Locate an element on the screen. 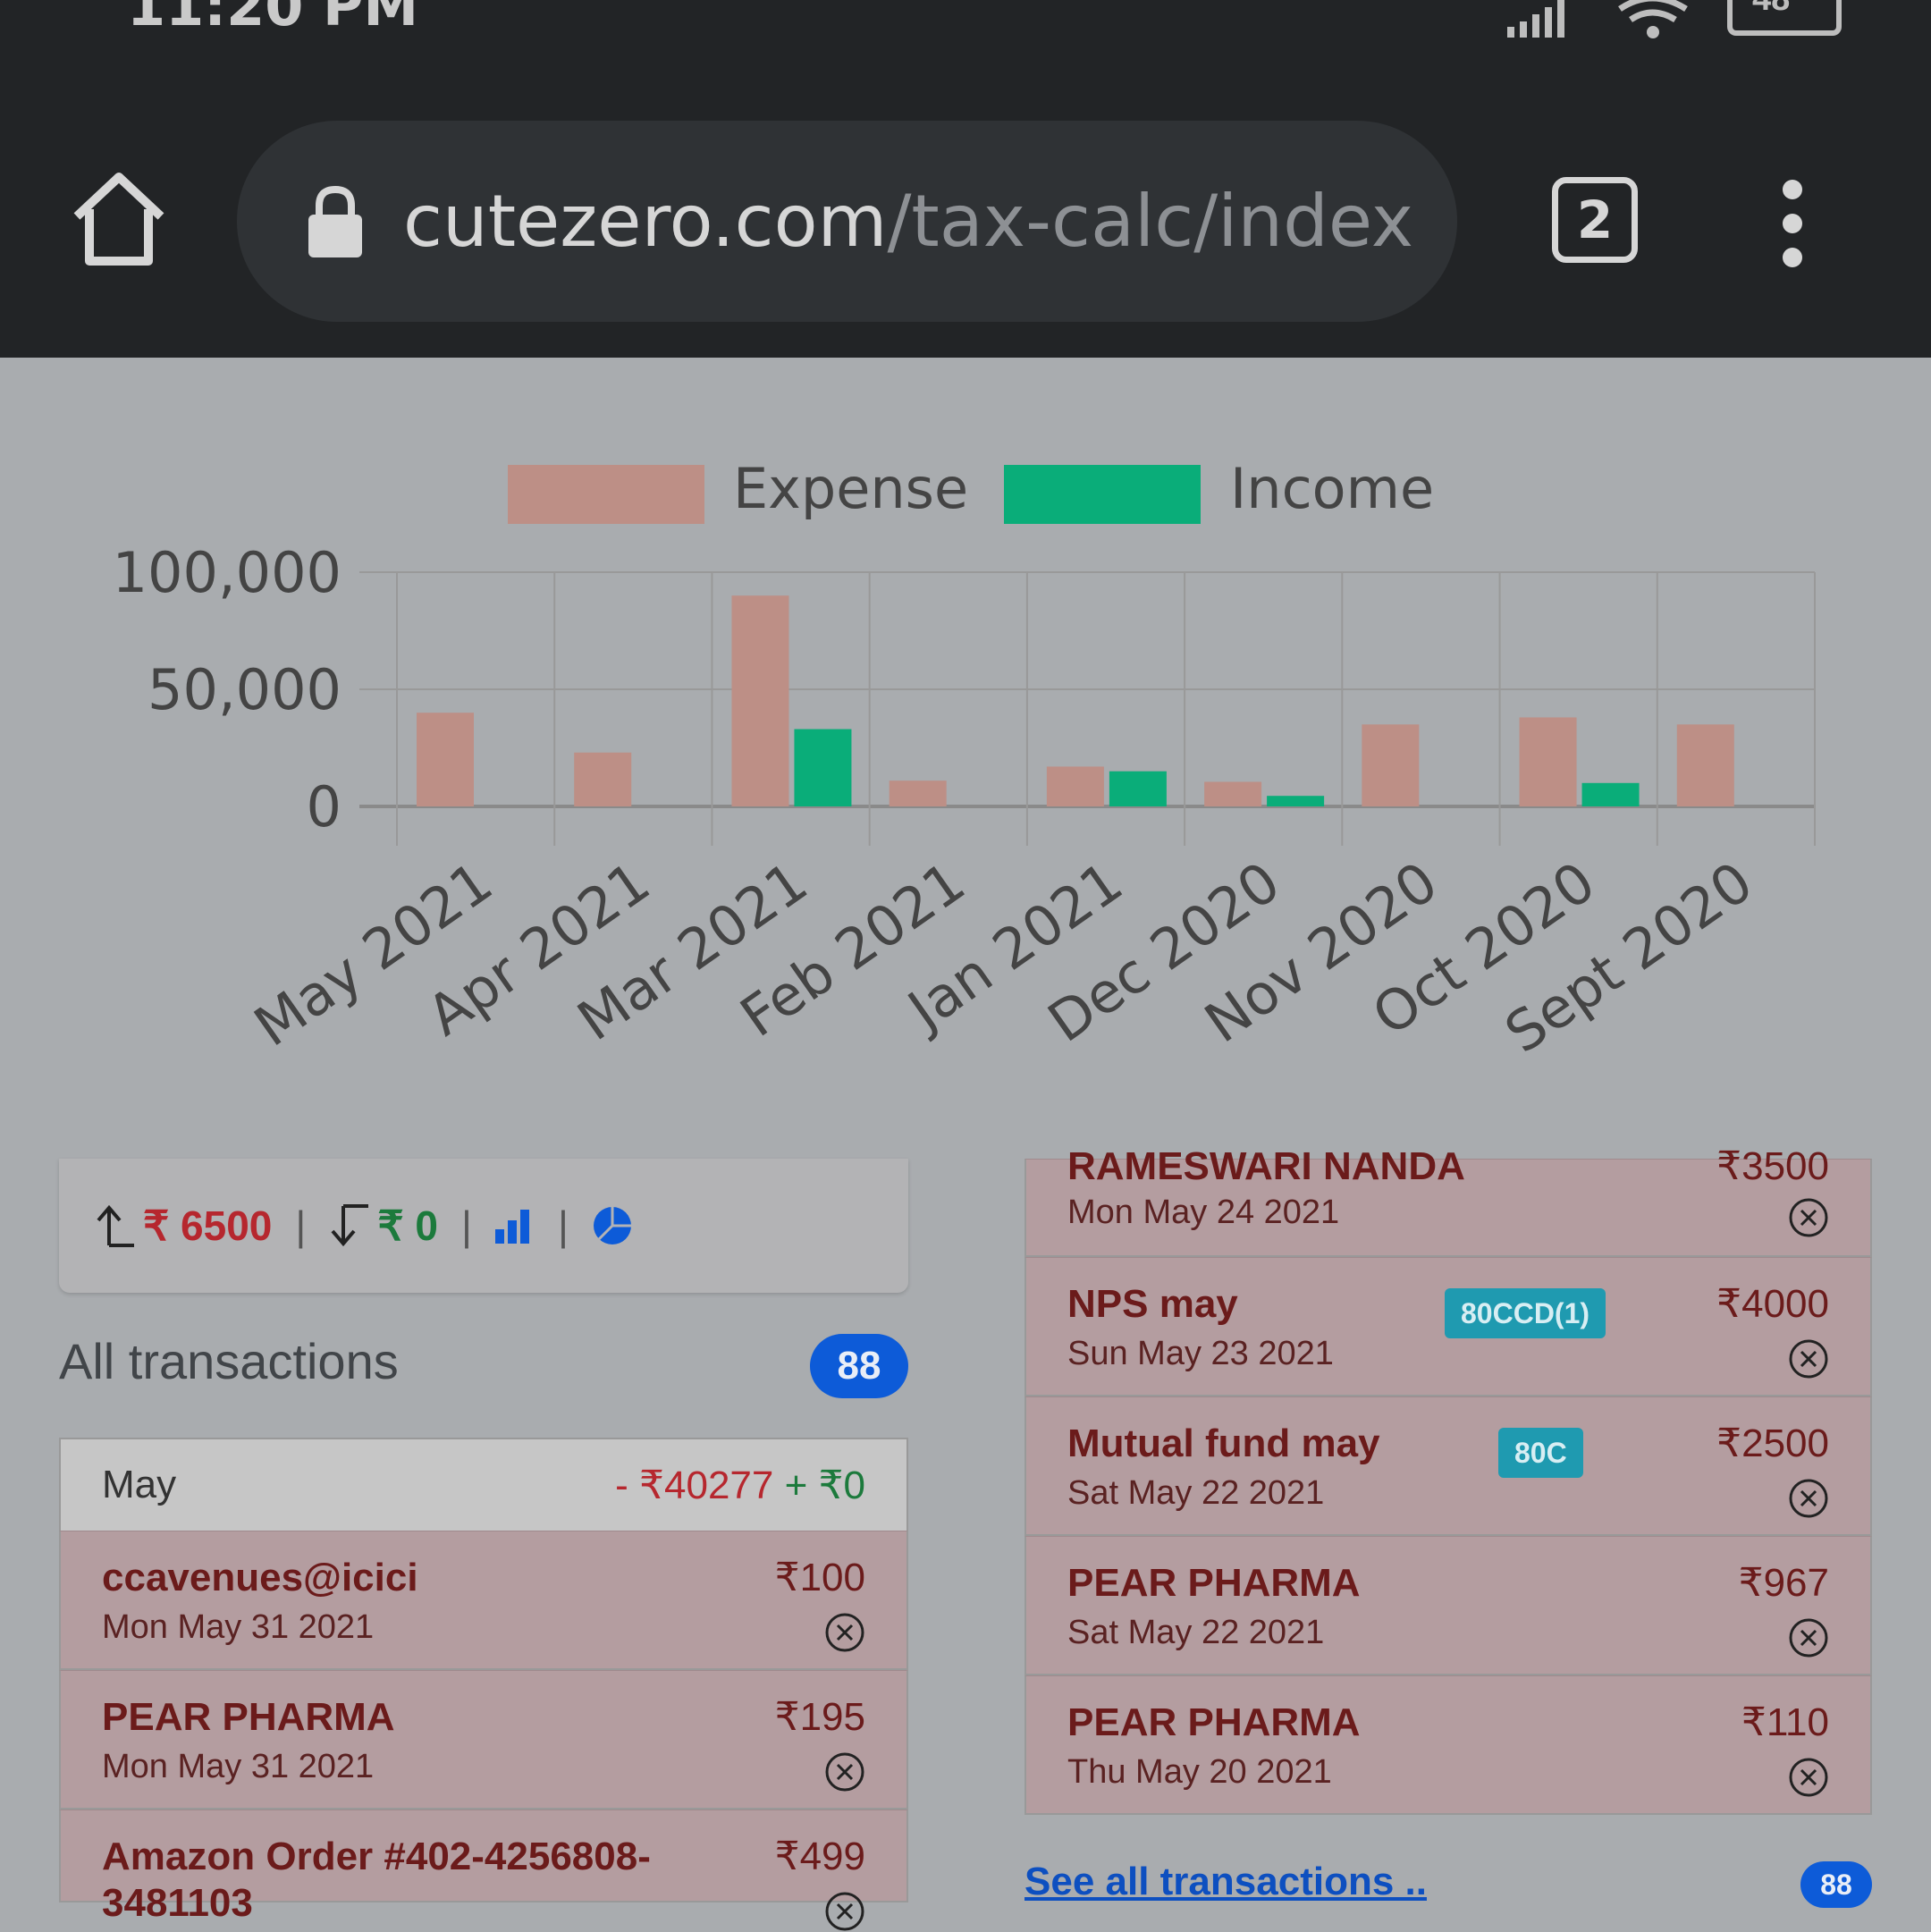 The image size is (1931, 1932). bar-chart-icon is located at coordinates (514, 1226).